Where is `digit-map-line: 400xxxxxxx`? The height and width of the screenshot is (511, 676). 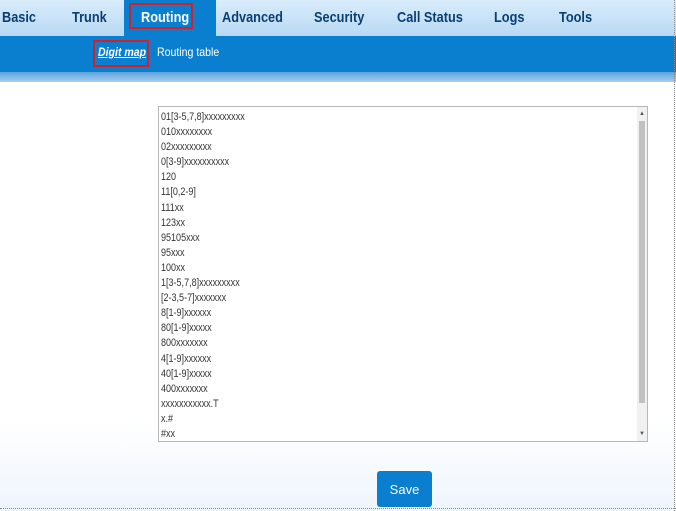
digit-map-line: 400xxxxxxx is located at coordinates (184, 388).